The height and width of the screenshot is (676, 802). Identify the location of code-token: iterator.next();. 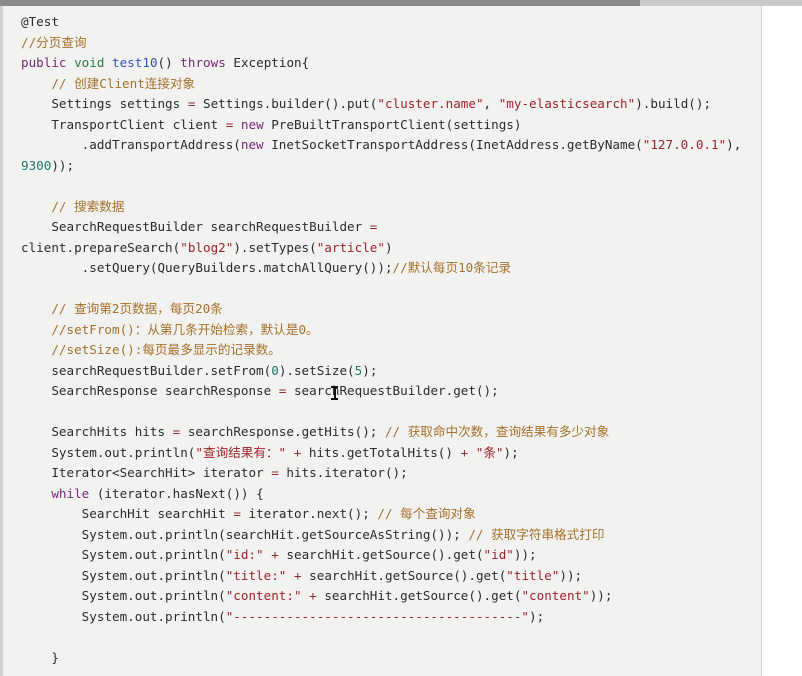
(309, 513).